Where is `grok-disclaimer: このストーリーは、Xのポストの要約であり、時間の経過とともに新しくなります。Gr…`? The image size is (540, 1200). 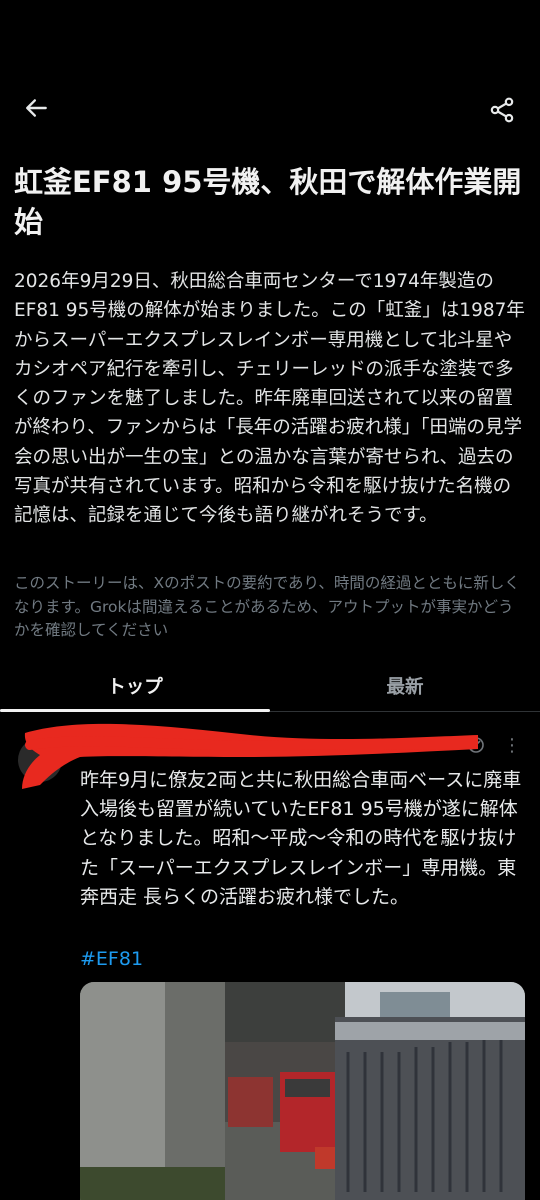
grok-disclaimer: このストーリーは、Xのポストの要約であり、時間の経過とともに新しくなります。Gr… is located at coordinates (267, 606).